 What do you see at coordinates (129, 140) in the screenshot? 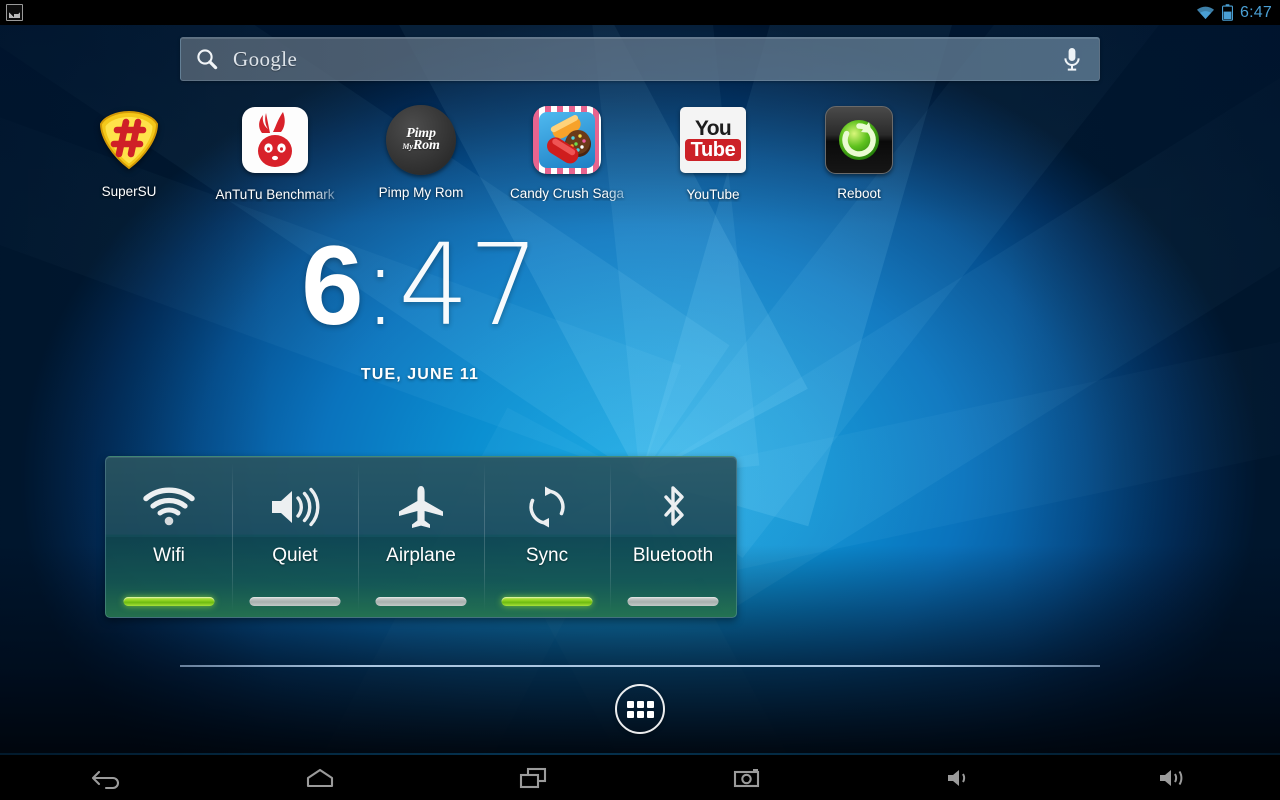
I see `supersu-icon` at bounding box center [129, 140].